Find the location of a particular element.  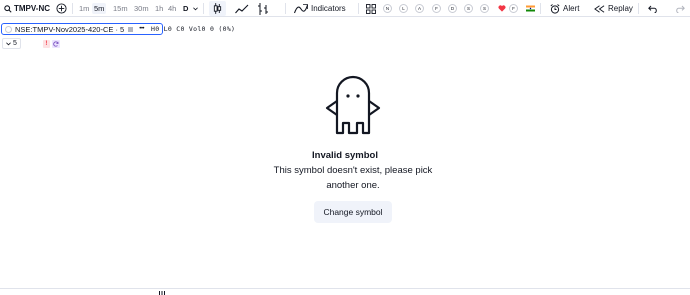

replay-label: Replay is located at coordinates (620, 8).